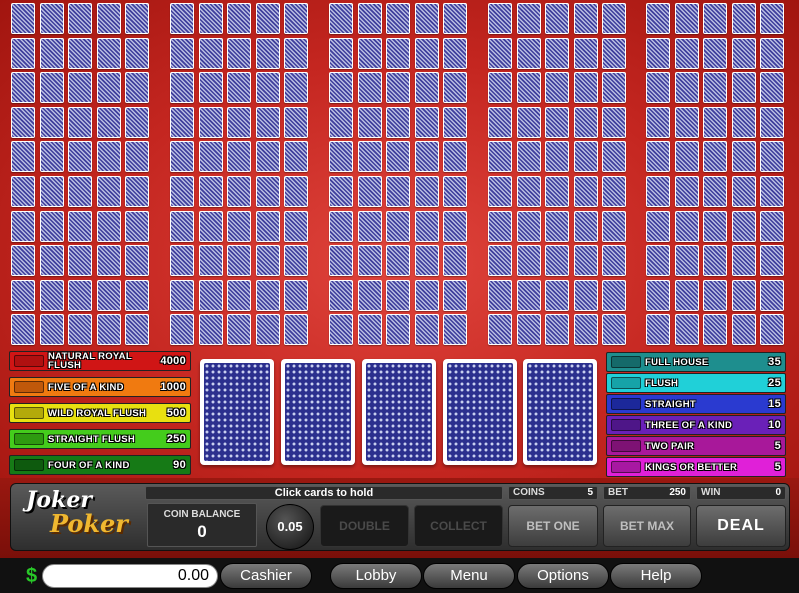  I want to click on bet-one-button: BET ONE, so click(553, 526).